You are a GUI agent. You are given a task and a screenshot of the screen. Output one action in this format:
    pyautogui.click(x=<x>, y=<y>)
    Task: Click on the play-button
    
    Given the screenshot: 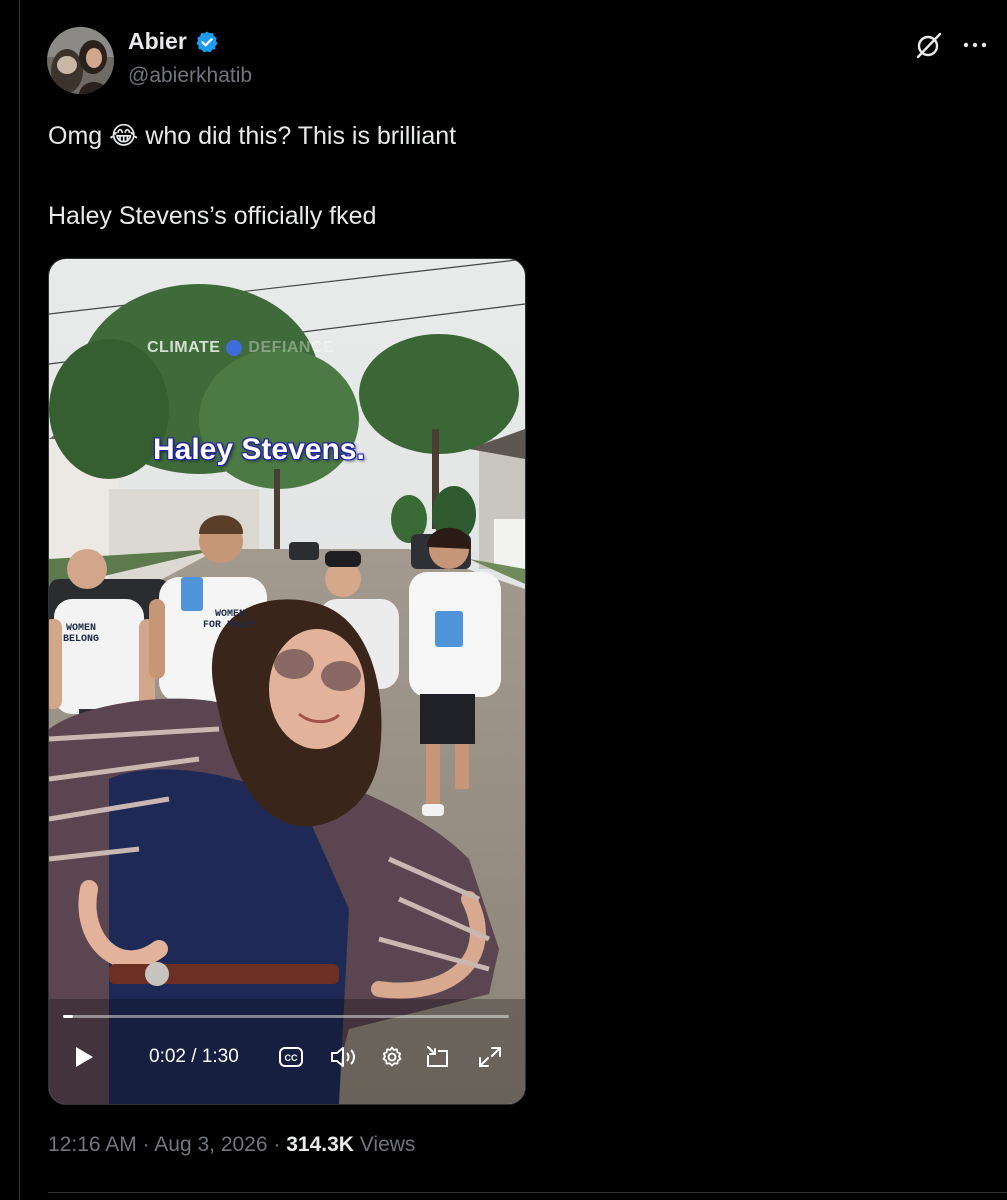 What is the action you would take?
    pyautogui.click(x=84, y=1057)
    